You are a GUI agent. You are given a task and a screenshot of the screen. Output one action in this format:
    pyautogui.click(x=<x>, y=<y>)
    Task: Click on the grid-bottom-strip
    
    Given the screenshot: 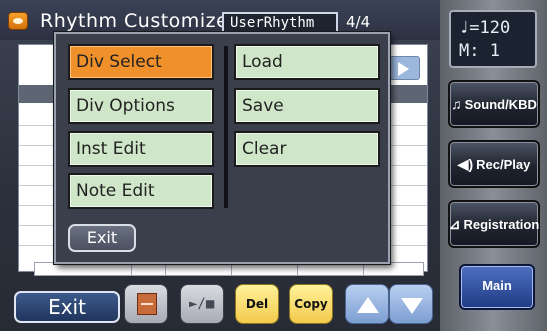 What is the action you would take?
    pyautogui.click(x=229, y=269)
    